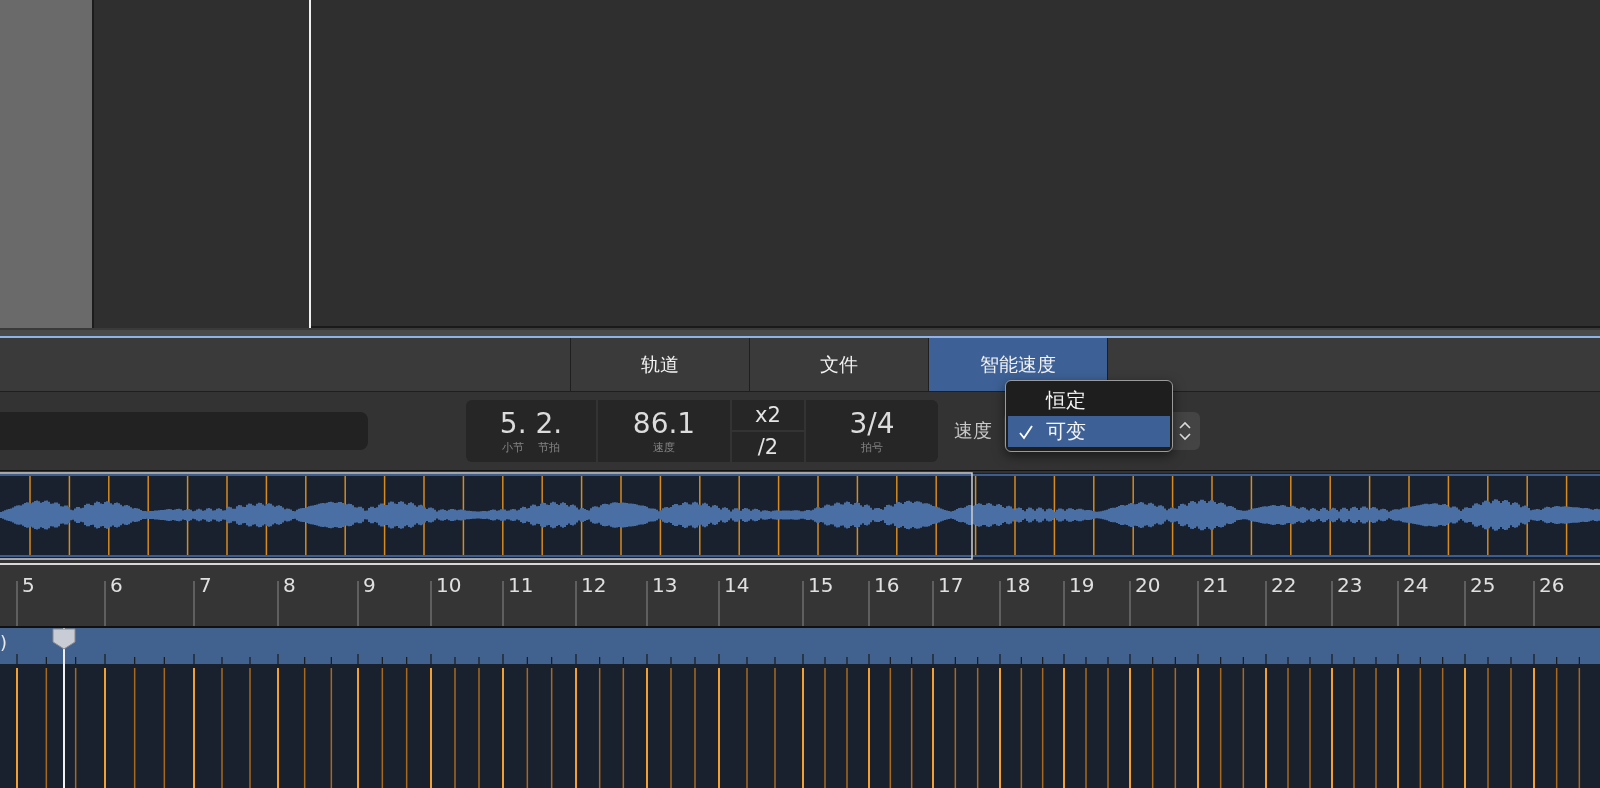 This screenshot has height=788, width=1600. What do you see at coordinates (1483, 585) in the screenshot?
I see `bar-number: 25` at bounding box center [1483, 585].